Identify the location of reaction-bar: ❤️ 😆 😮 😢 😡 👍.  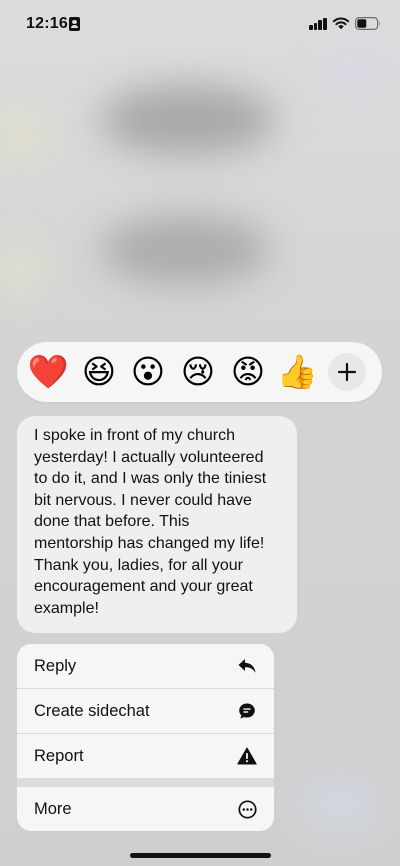
(199, 372).